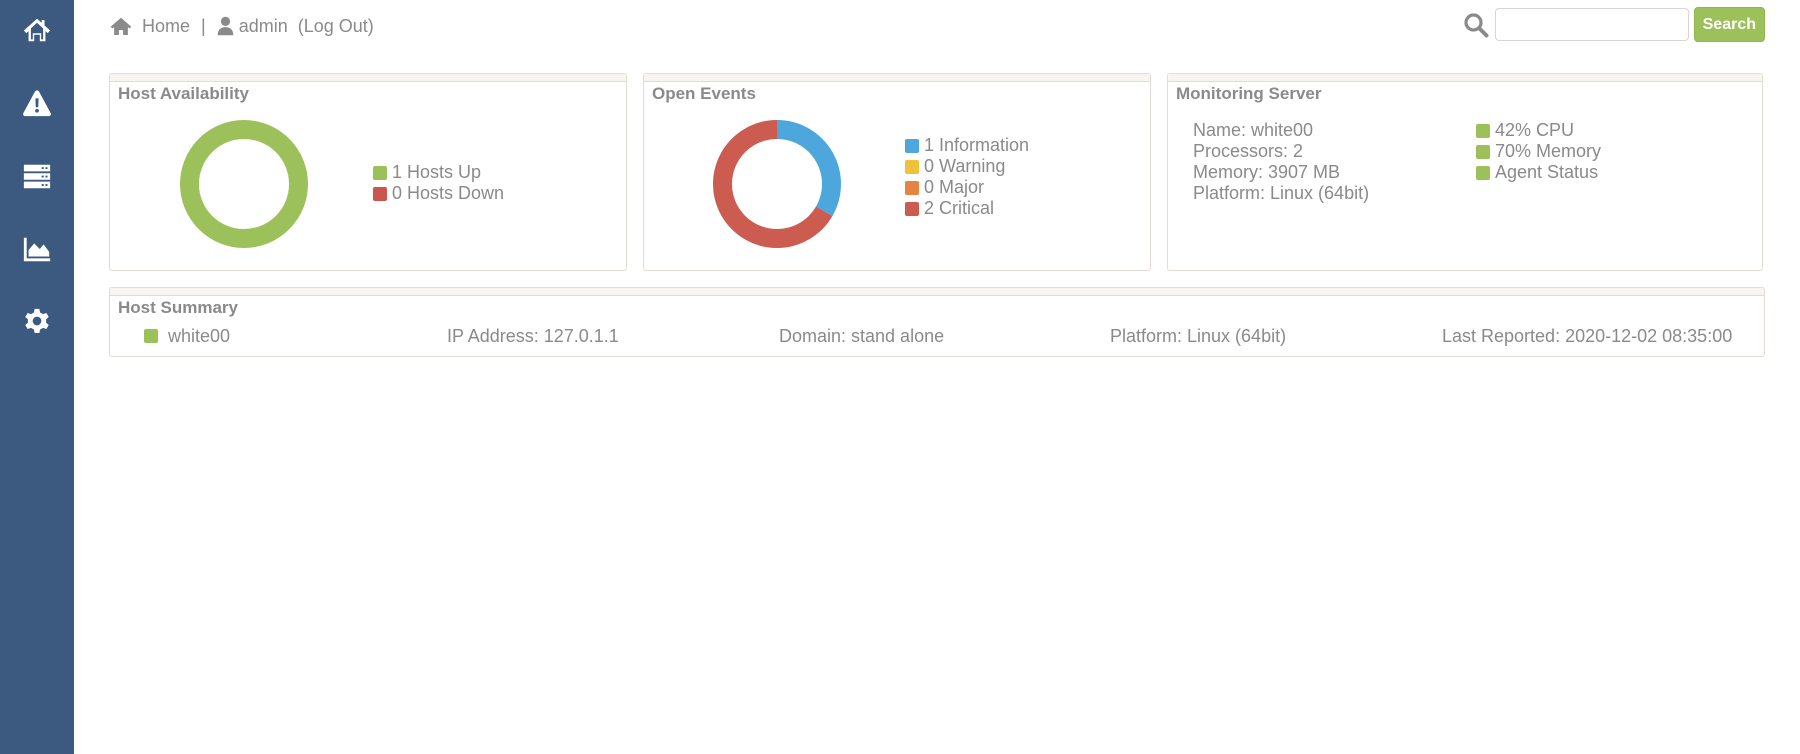 This screenshot has width=1800, height=754. I want to click on legend-item-warning: 0 Warning, so click(967, 166).